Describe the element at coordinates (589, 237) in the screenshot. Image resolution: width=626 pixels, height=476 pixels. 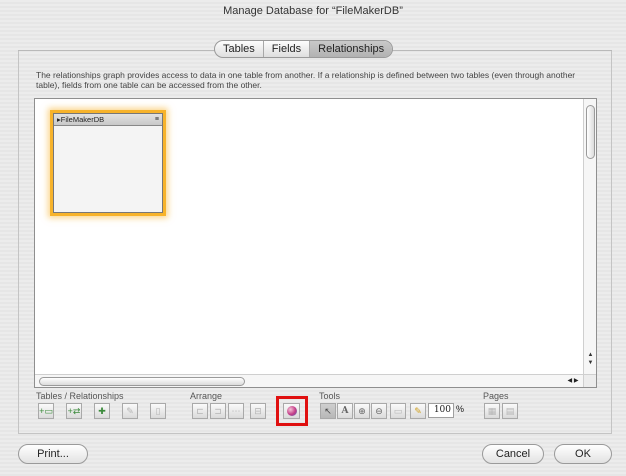
I see `vertical-scrollbar: ▲ ▼` at that location.